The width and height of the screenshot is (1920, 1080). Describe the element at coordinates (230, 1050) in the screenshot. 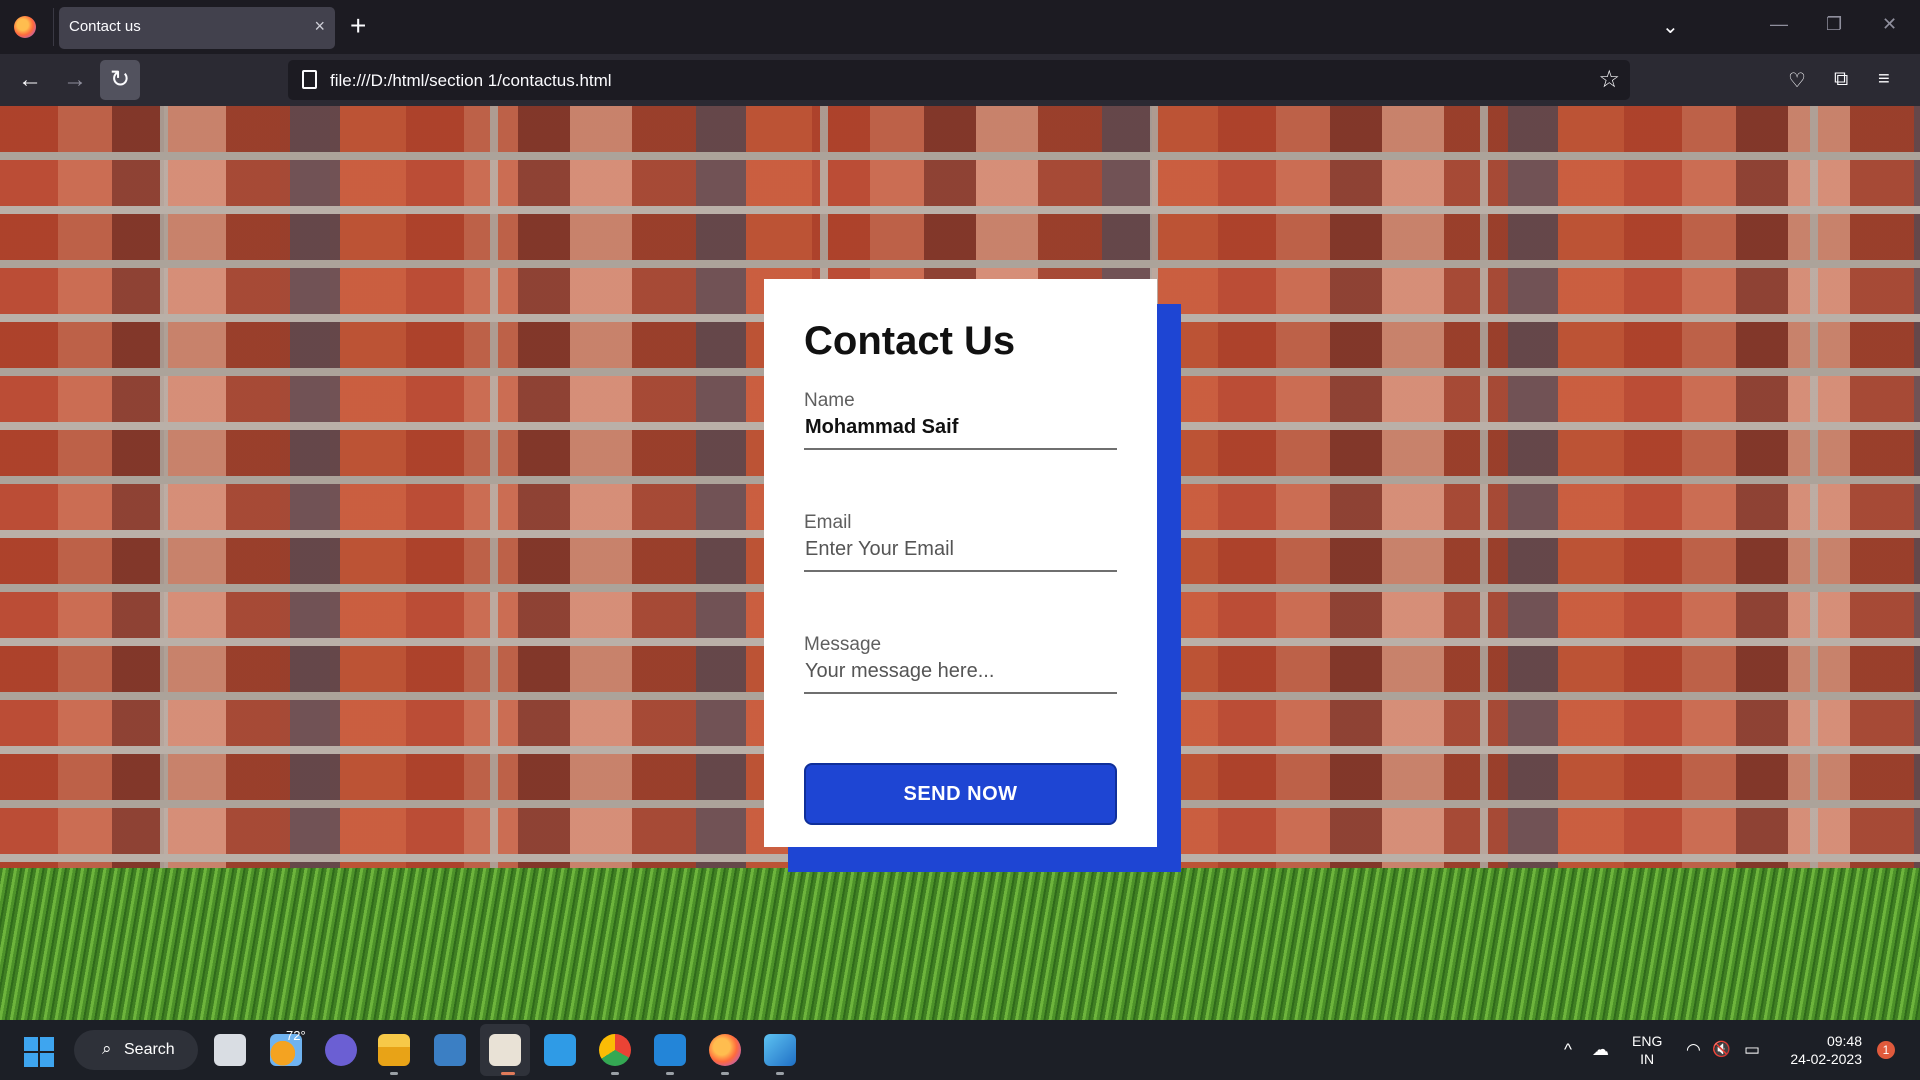

I see `task-view-icon` at that location.